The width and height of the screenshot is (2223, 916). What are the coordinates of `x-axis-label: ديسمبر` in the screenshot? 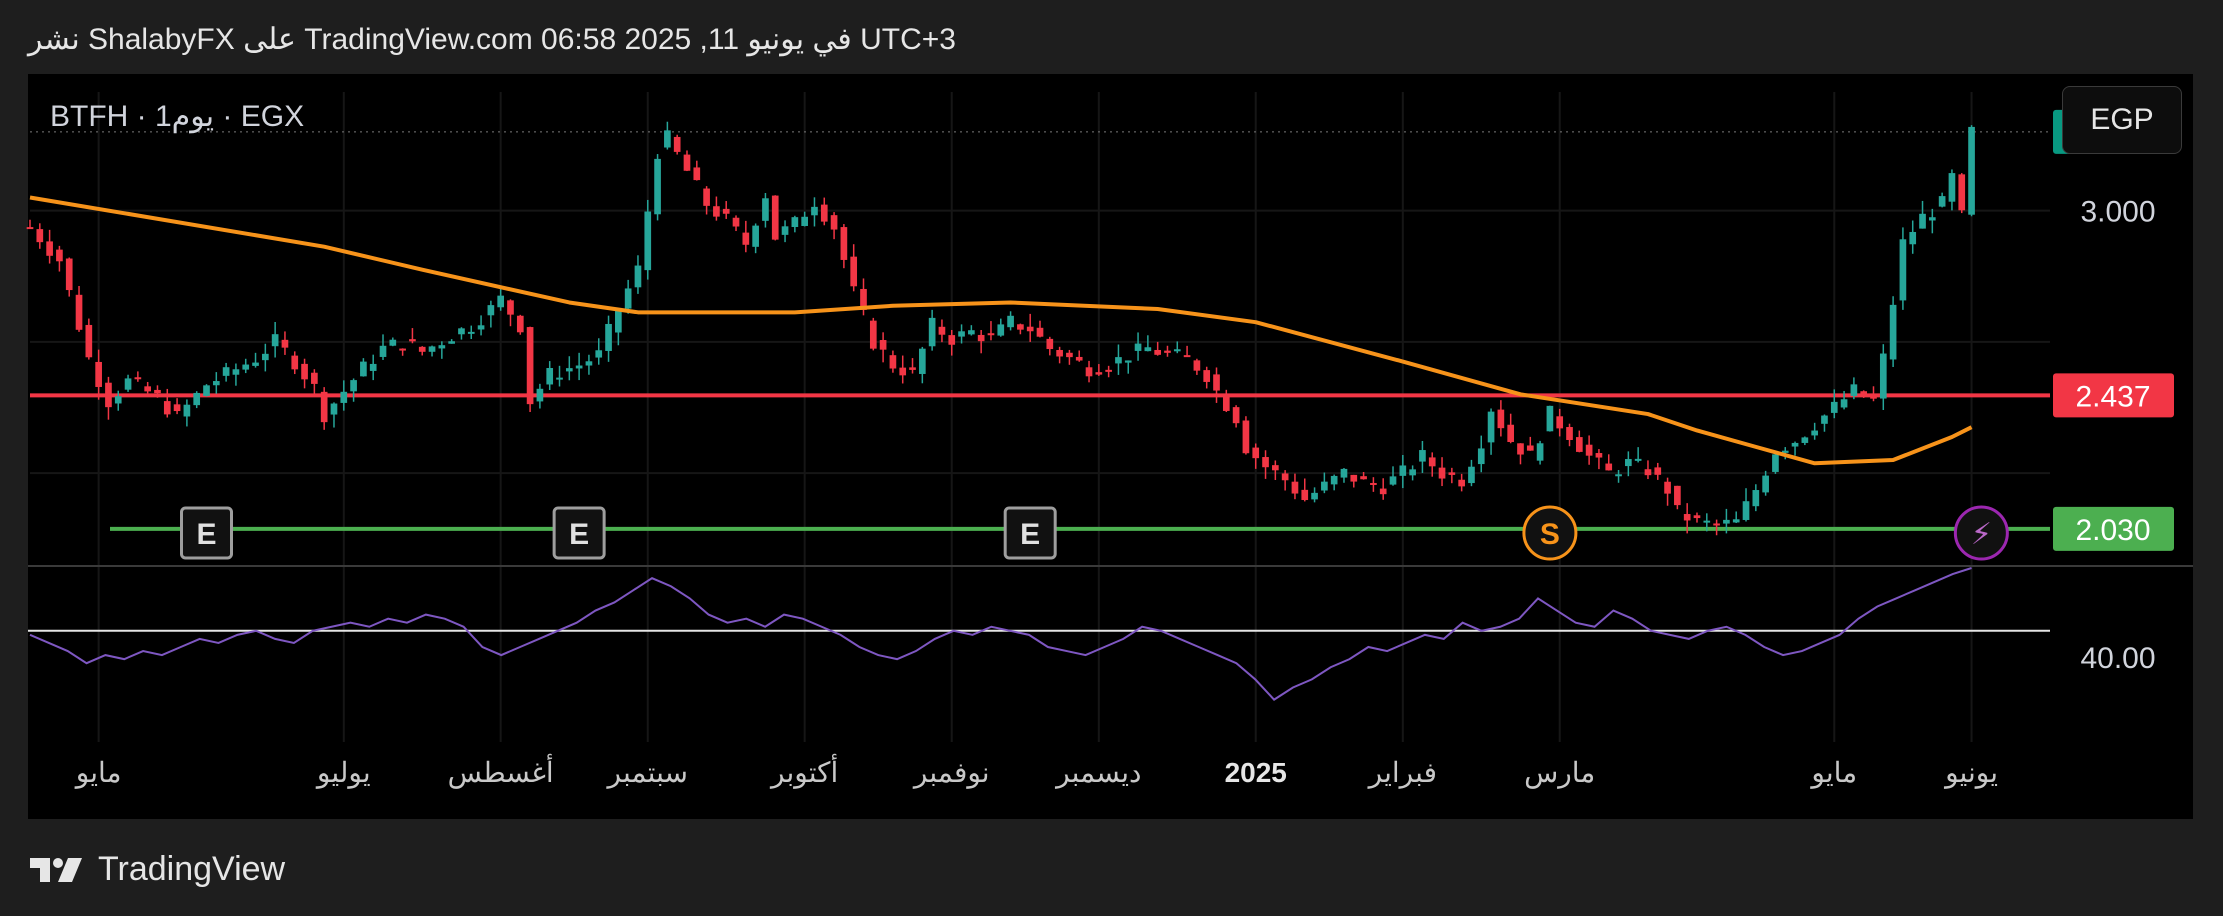 It's located at (1097, 773).